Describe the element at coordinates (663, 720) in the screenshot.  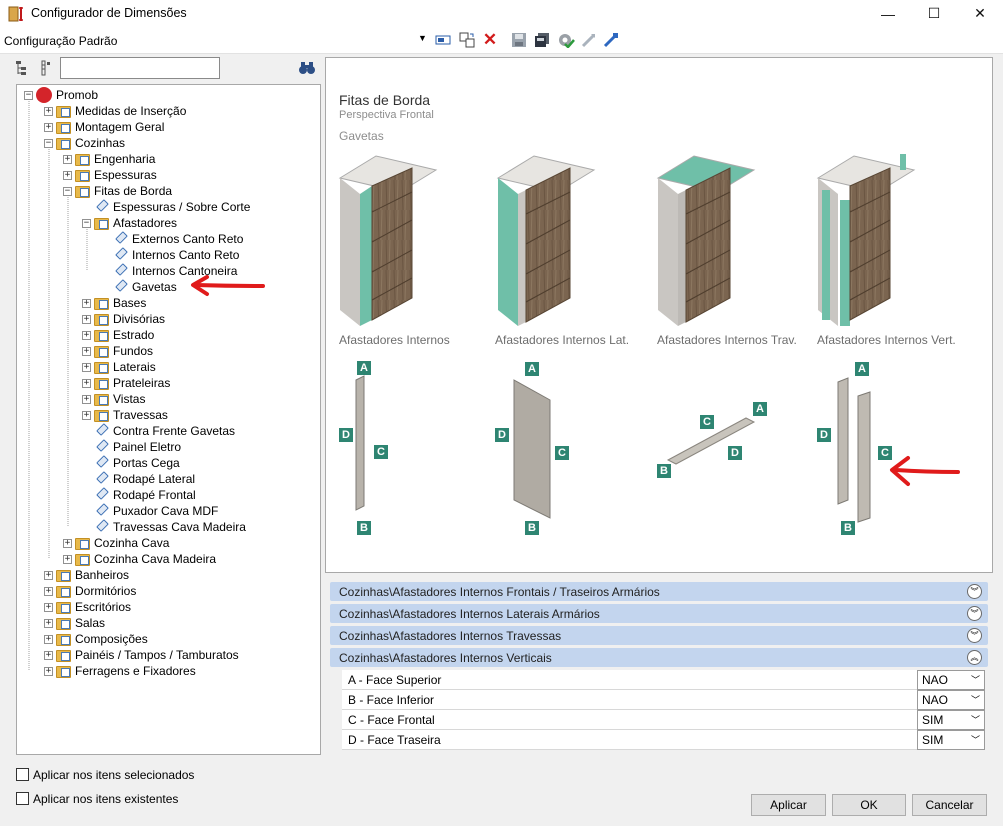
I see `property-row: C - Face Frontal SIM ﹀` at that location.